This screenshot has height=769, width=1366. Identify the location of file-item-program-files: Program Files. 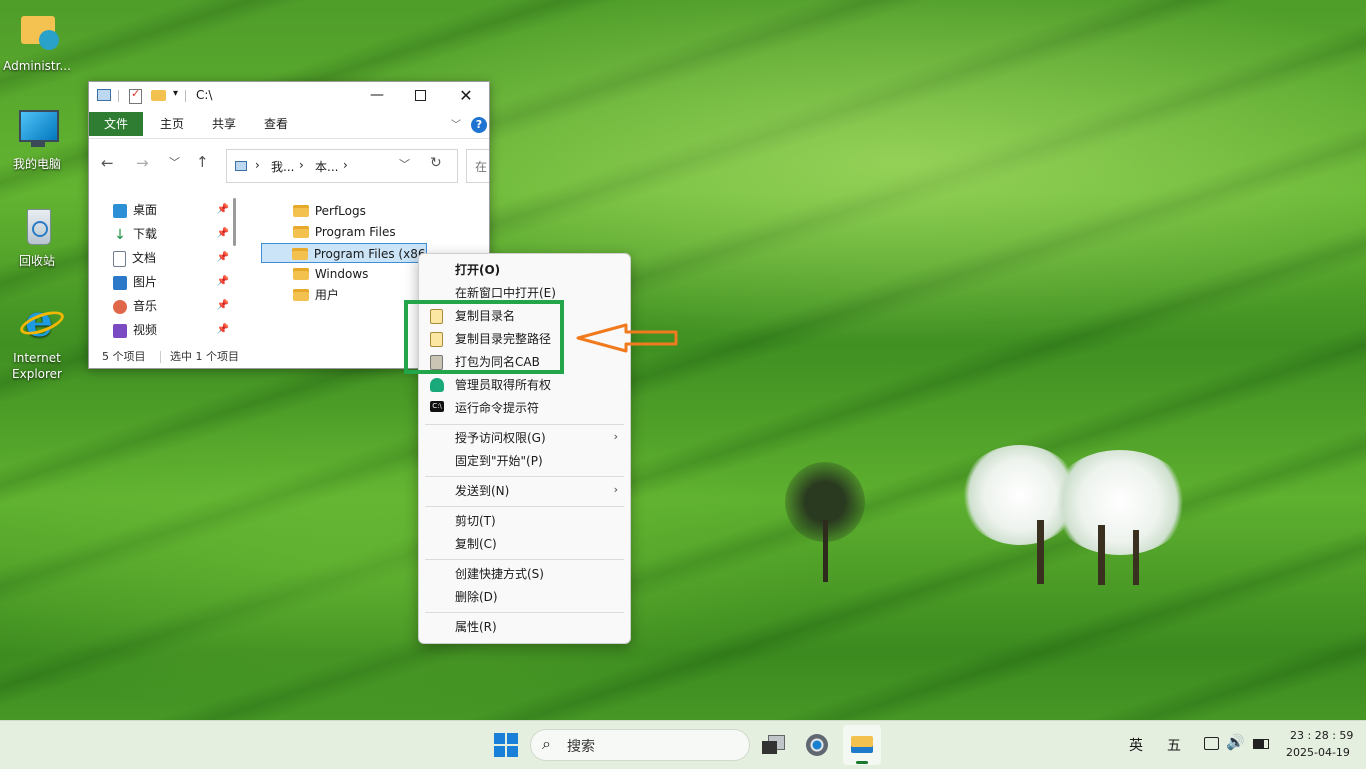
(344, 232).